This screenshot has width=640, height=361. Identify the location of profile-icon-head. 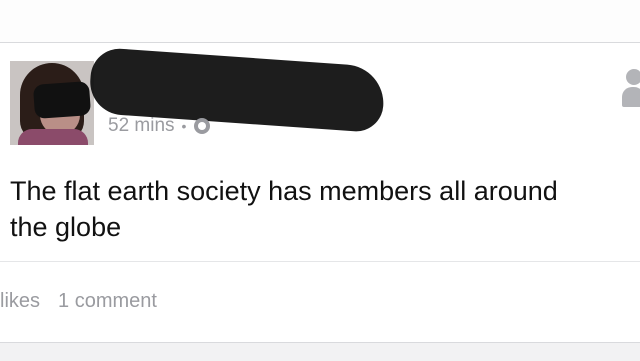
(633, 77).